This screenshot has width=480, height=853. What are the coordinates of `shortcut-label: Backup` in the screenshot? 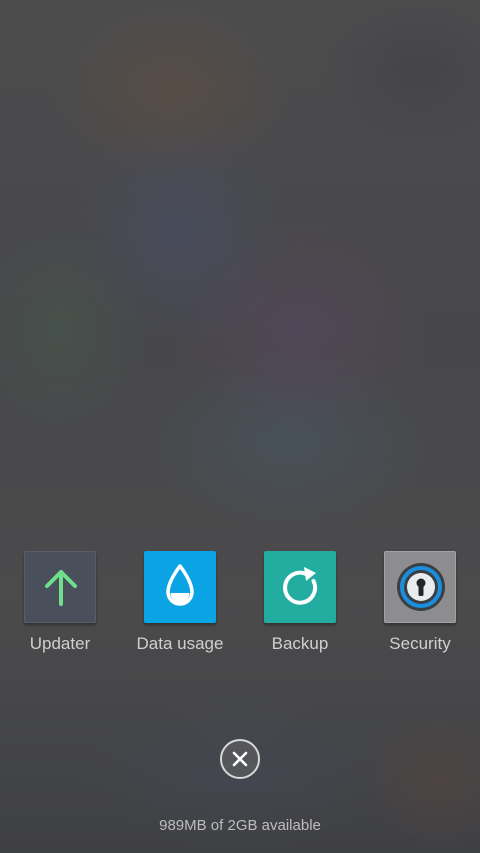 It's located at (300, 643).